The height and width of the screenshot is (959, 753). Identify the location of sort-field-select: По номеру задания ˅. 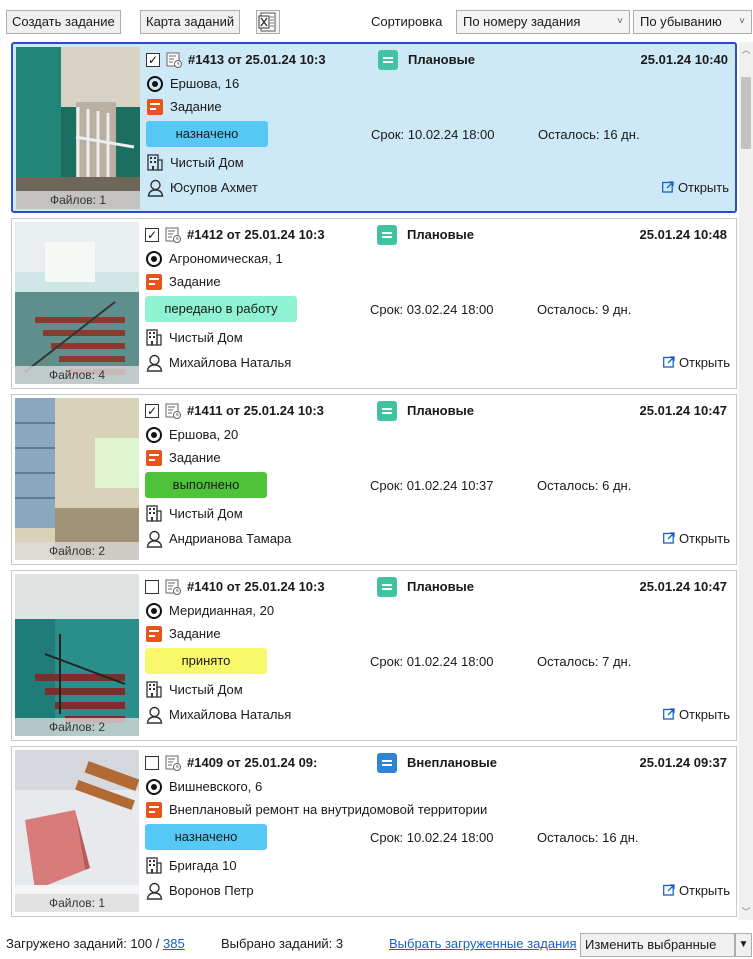
(543, 22).